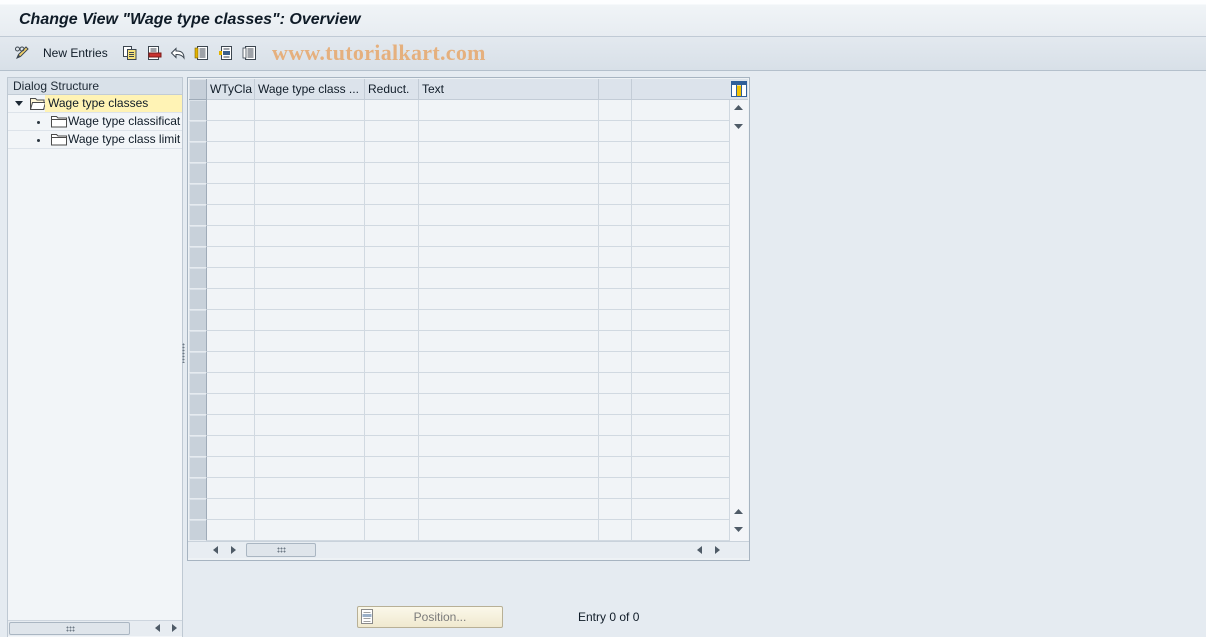 The height and width of the screenshot is (637, 1206). Describe the element at coordinates (379, 52) in the screenshot. I see `watermark-text: www.tutorialkart.com` at that location.